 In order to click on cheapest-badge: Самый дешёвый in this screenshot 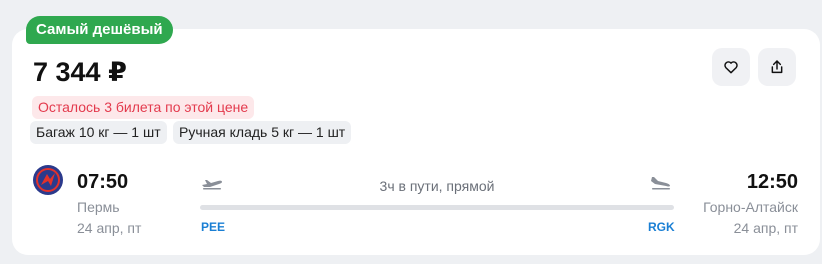, I will do `click(99, 30)`.